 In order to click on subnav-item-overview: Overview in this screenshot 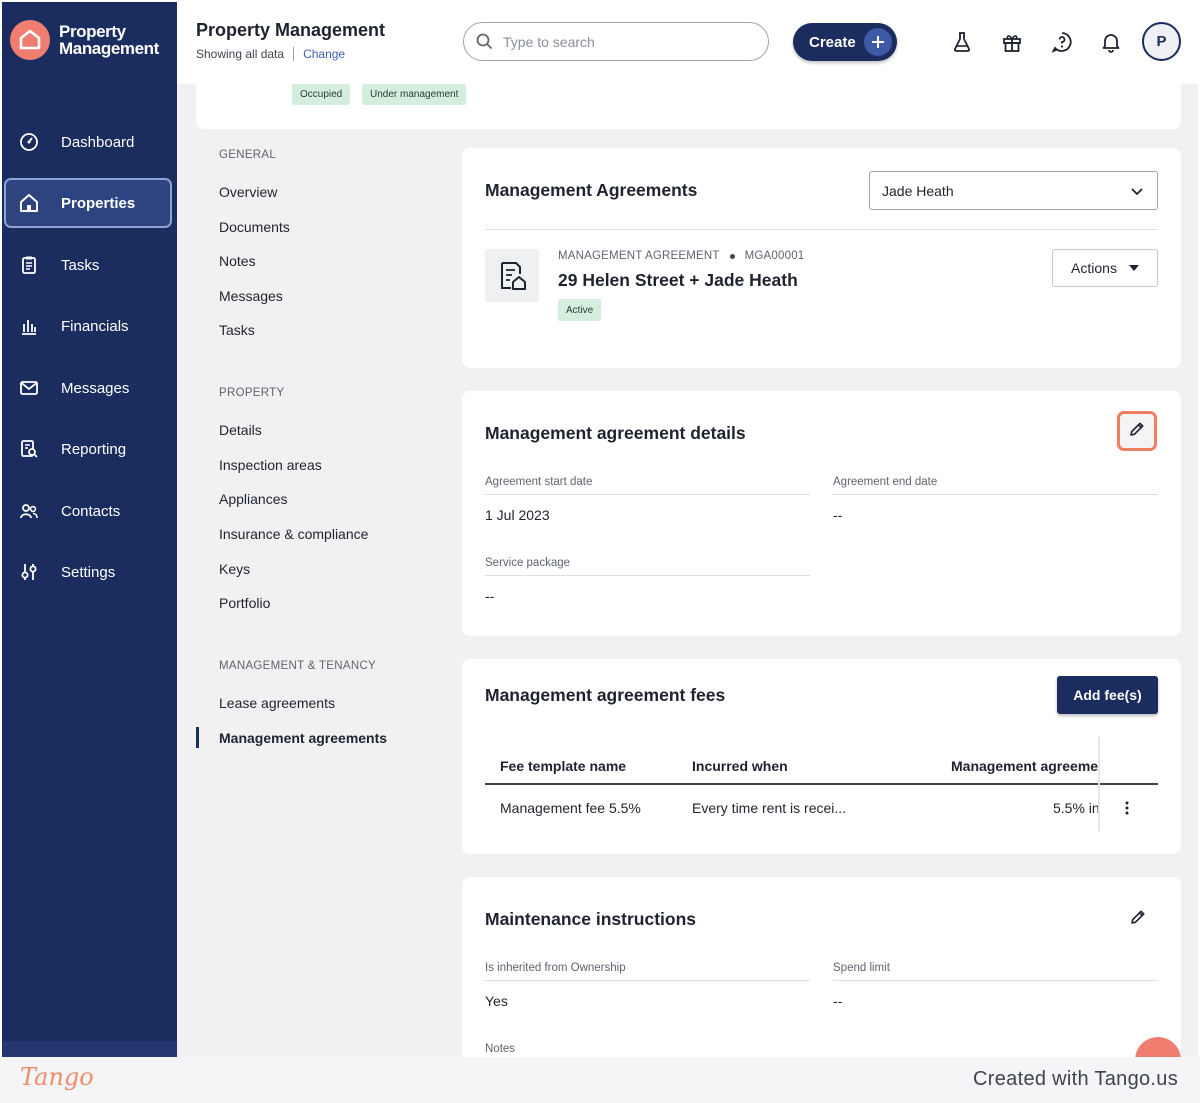, I will do `click(248, 192)`.